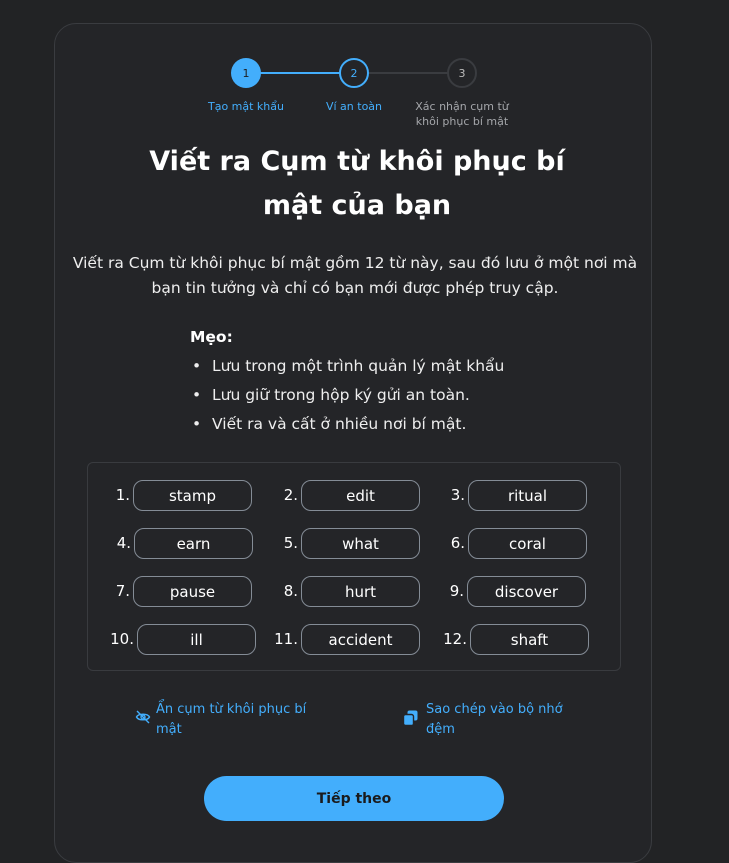  I want to click on word-number: 8., so click(290, 591).